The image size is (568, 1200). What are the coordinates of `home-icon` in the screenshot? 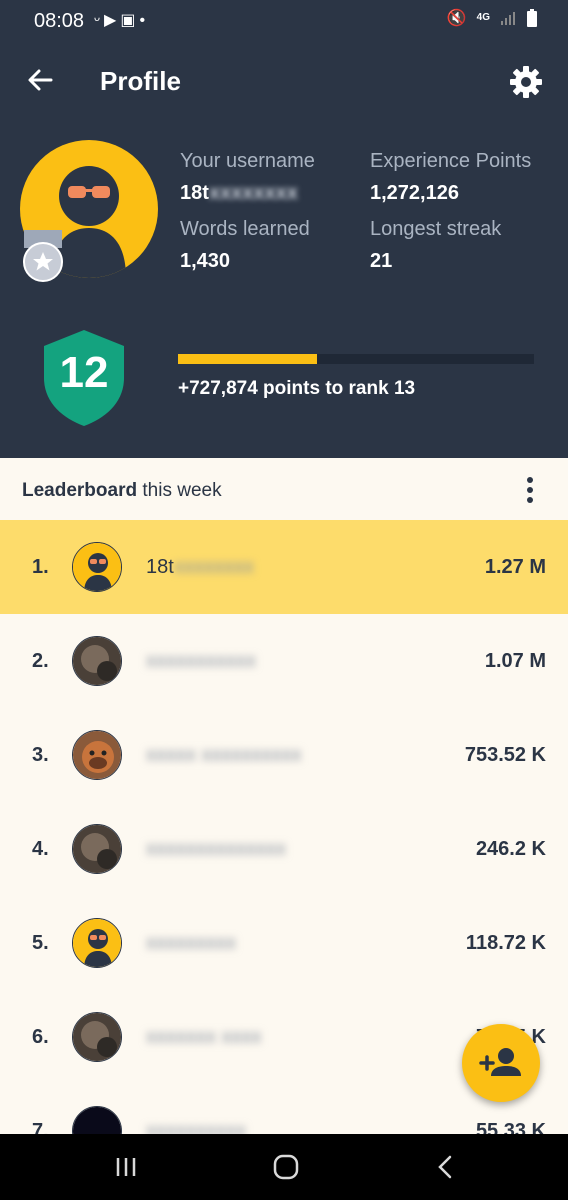 It's located at (286, 1167).